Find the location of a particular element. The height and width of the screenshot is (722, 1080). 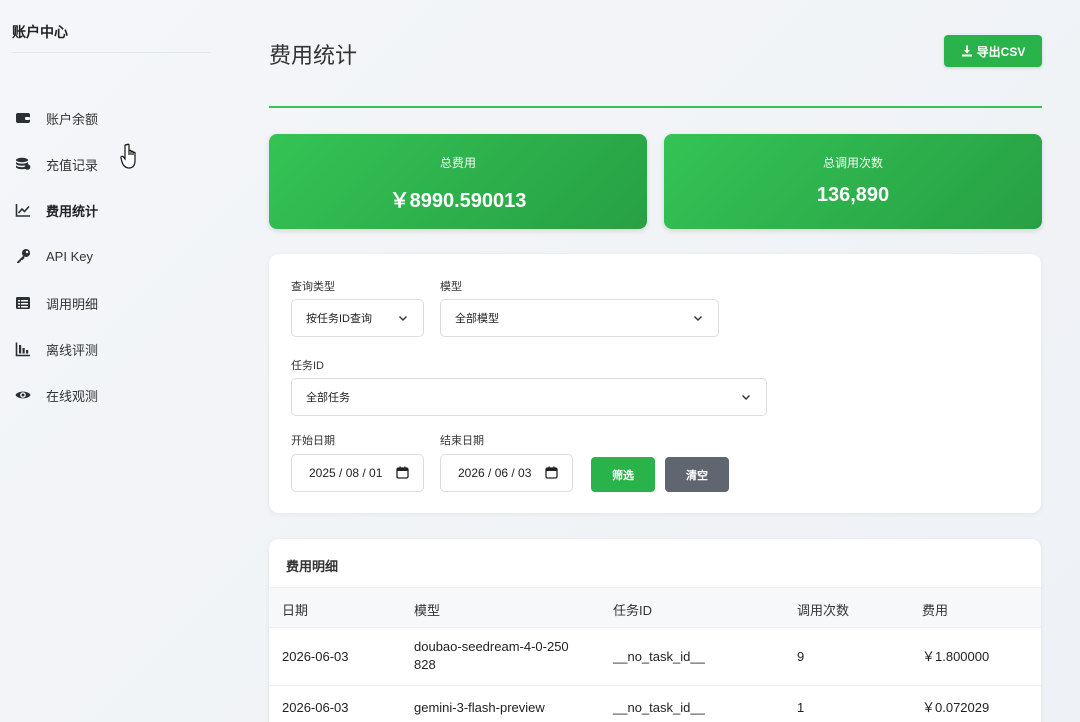

sidebar-item-online-observe: 在线观测 is located at coordinates (114, 395).